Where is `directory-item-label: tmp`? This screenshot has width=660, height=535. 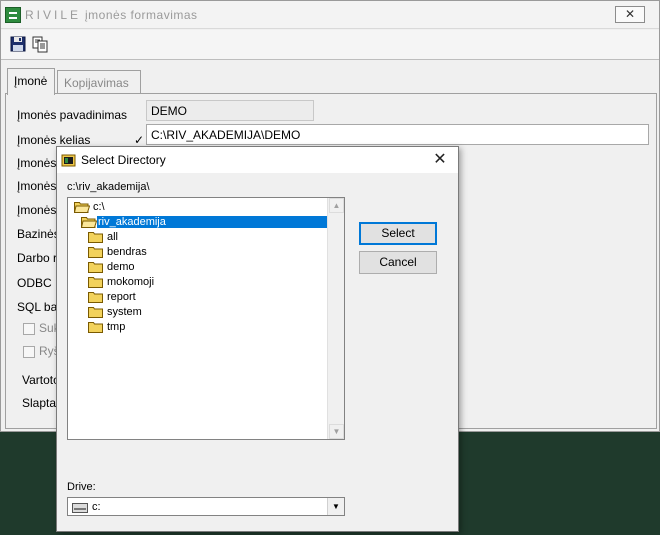
directory-item-label: tmp is located at coordinates (116, 327).